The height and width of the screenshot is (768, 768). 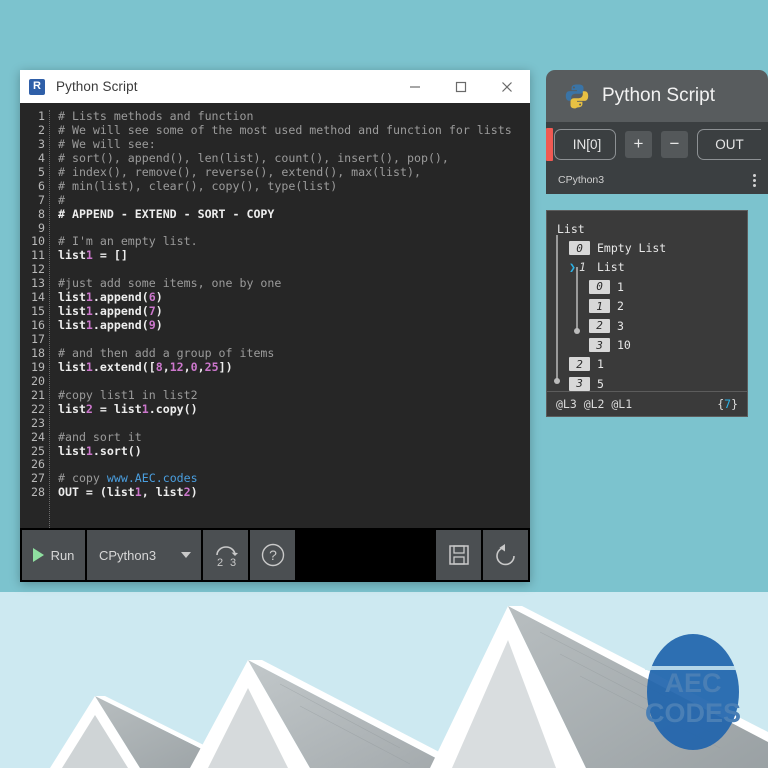 What do you see at coordinates (41, 213) in the screenshot?
I see `line-number: 8` at bounding box center [41, 213].